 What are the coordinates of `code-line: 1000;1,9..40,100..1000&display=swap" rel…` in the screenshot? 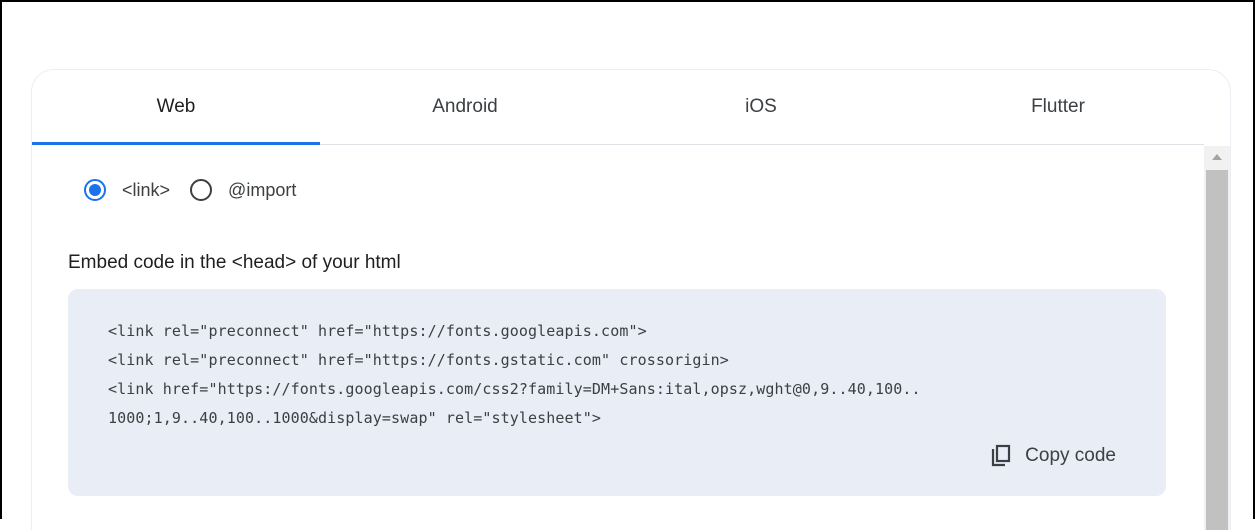 It's located at (355, 418).